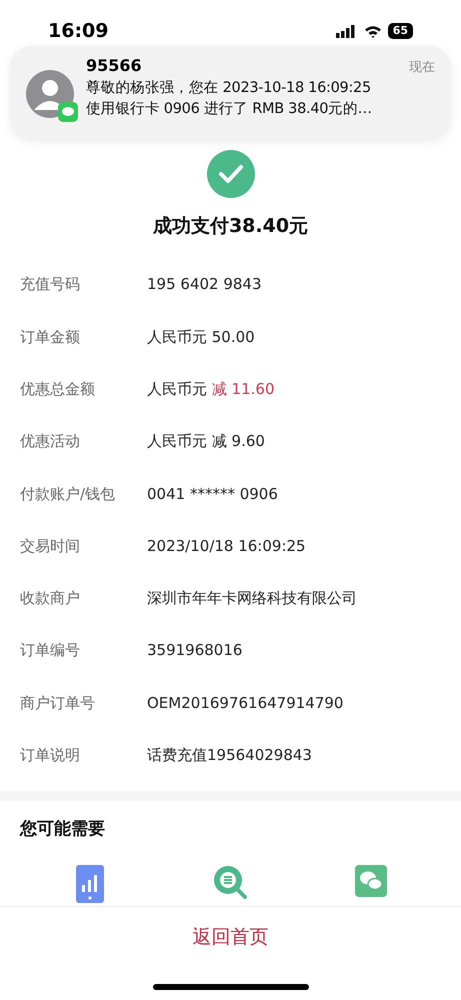 The image size is (461, 1000). What do you see at coordinates (210, 389) in the screenshot?
I see `detail-value: 人民币元 减 11.60` at bounding box center [210, 389].